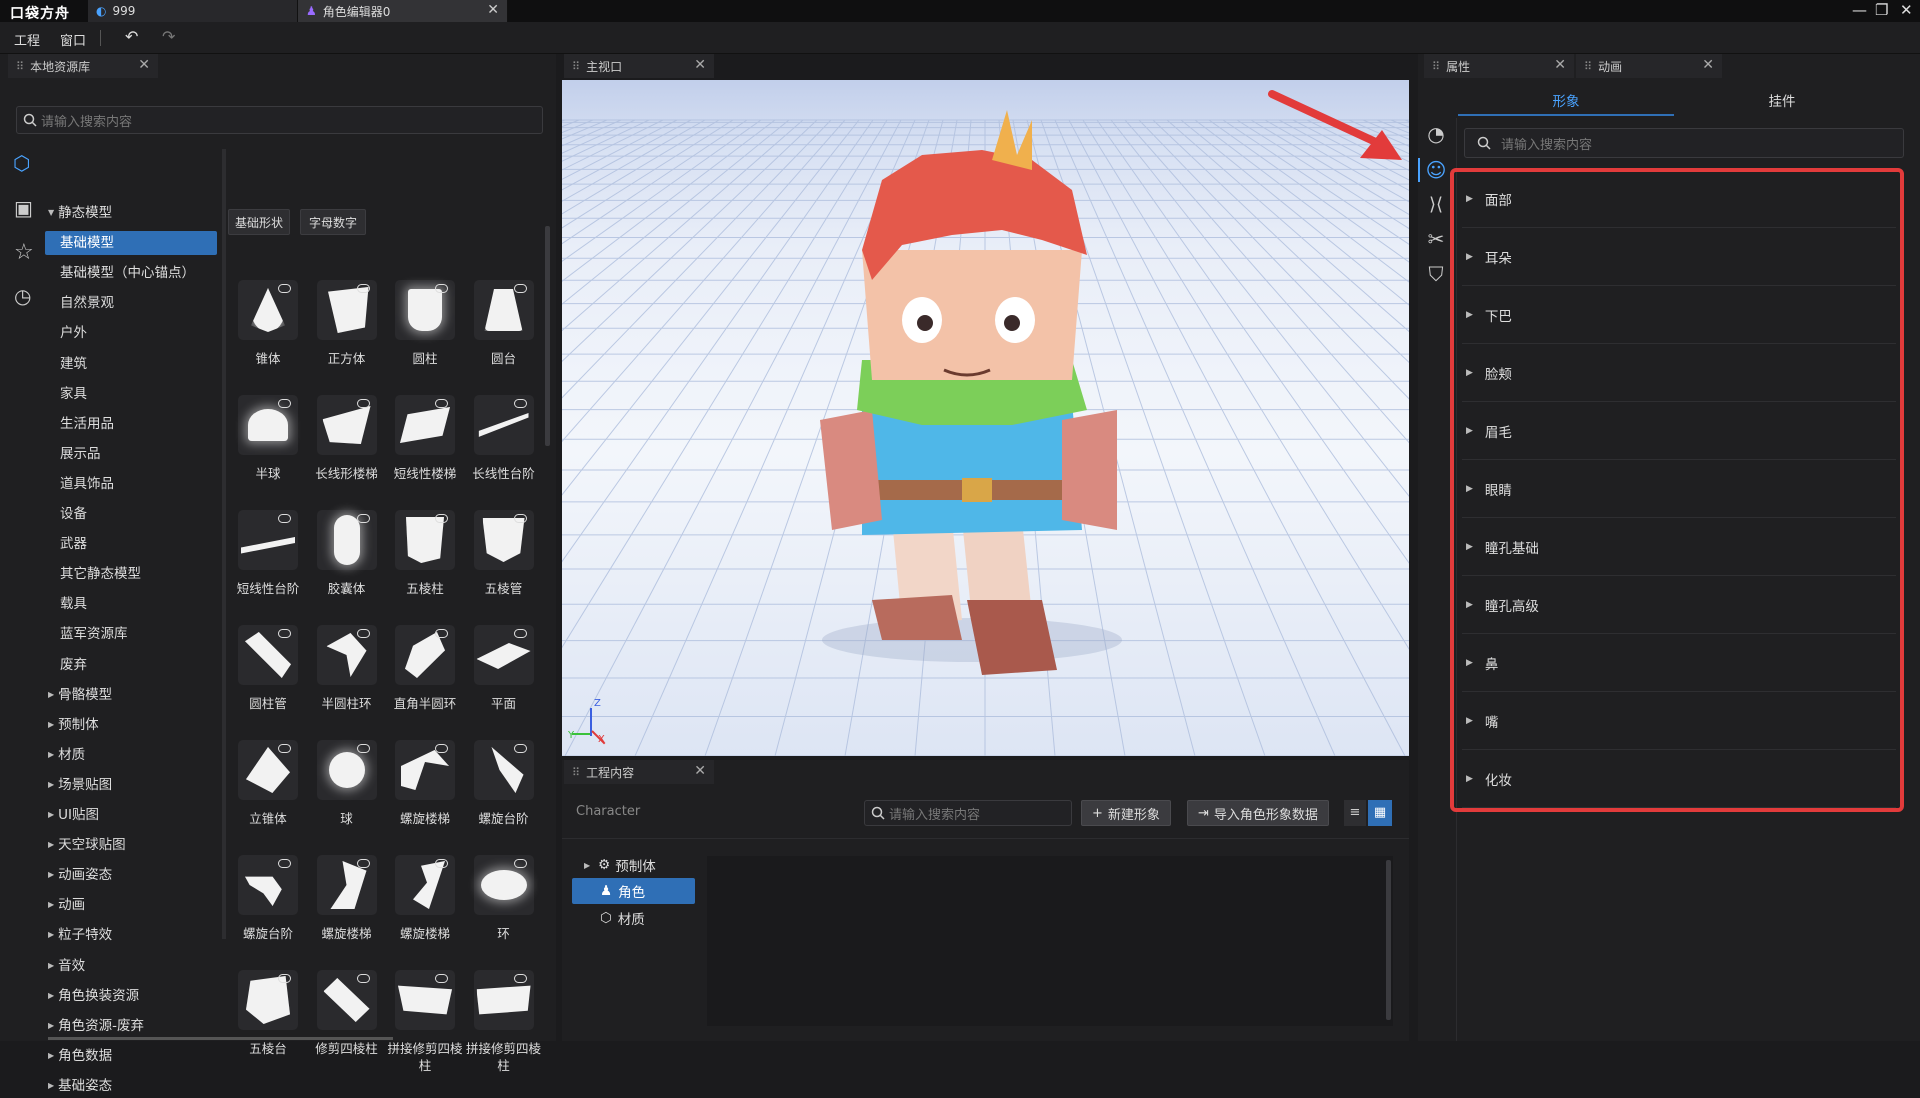 The image size is (1920, 1098). Describe the element at coordinates (24, 252) in the screenshot. I see `star-icon: ☆` at that location.